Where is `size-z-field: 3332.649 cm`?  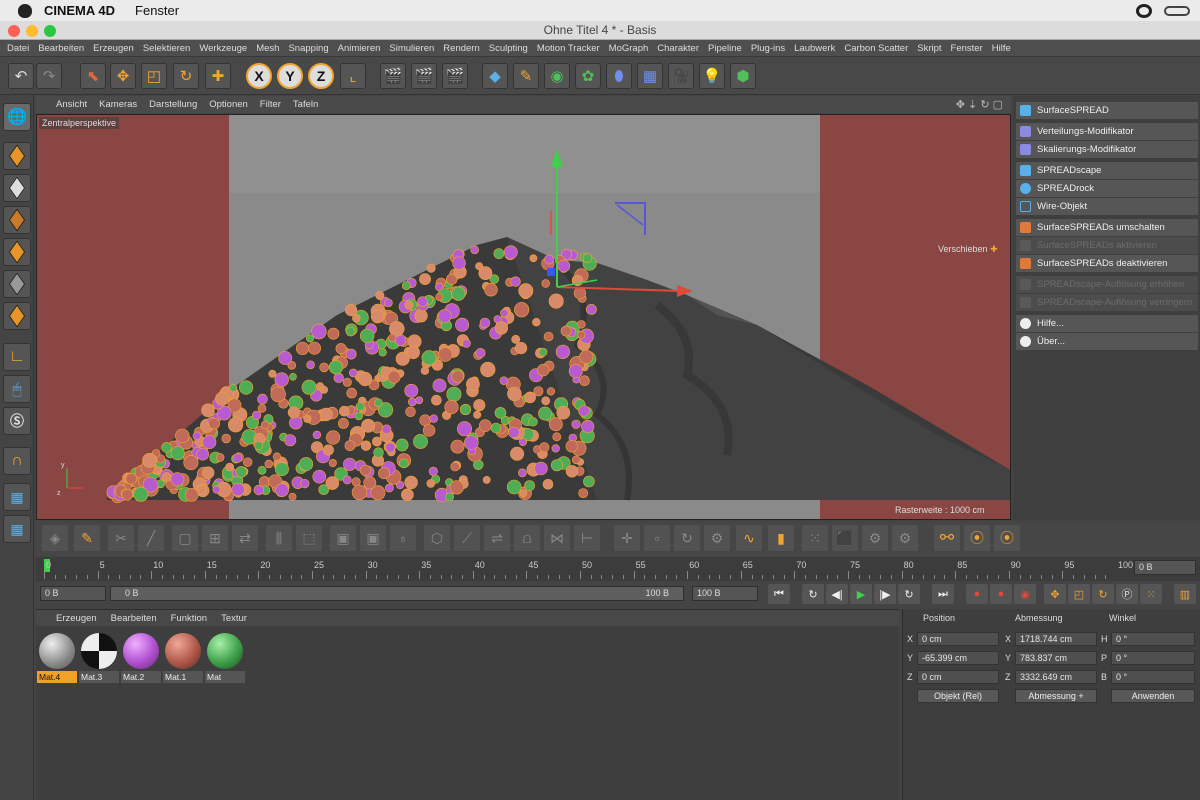 size-z-field: 3332.649 cm is located at coordinates (1056, 677).